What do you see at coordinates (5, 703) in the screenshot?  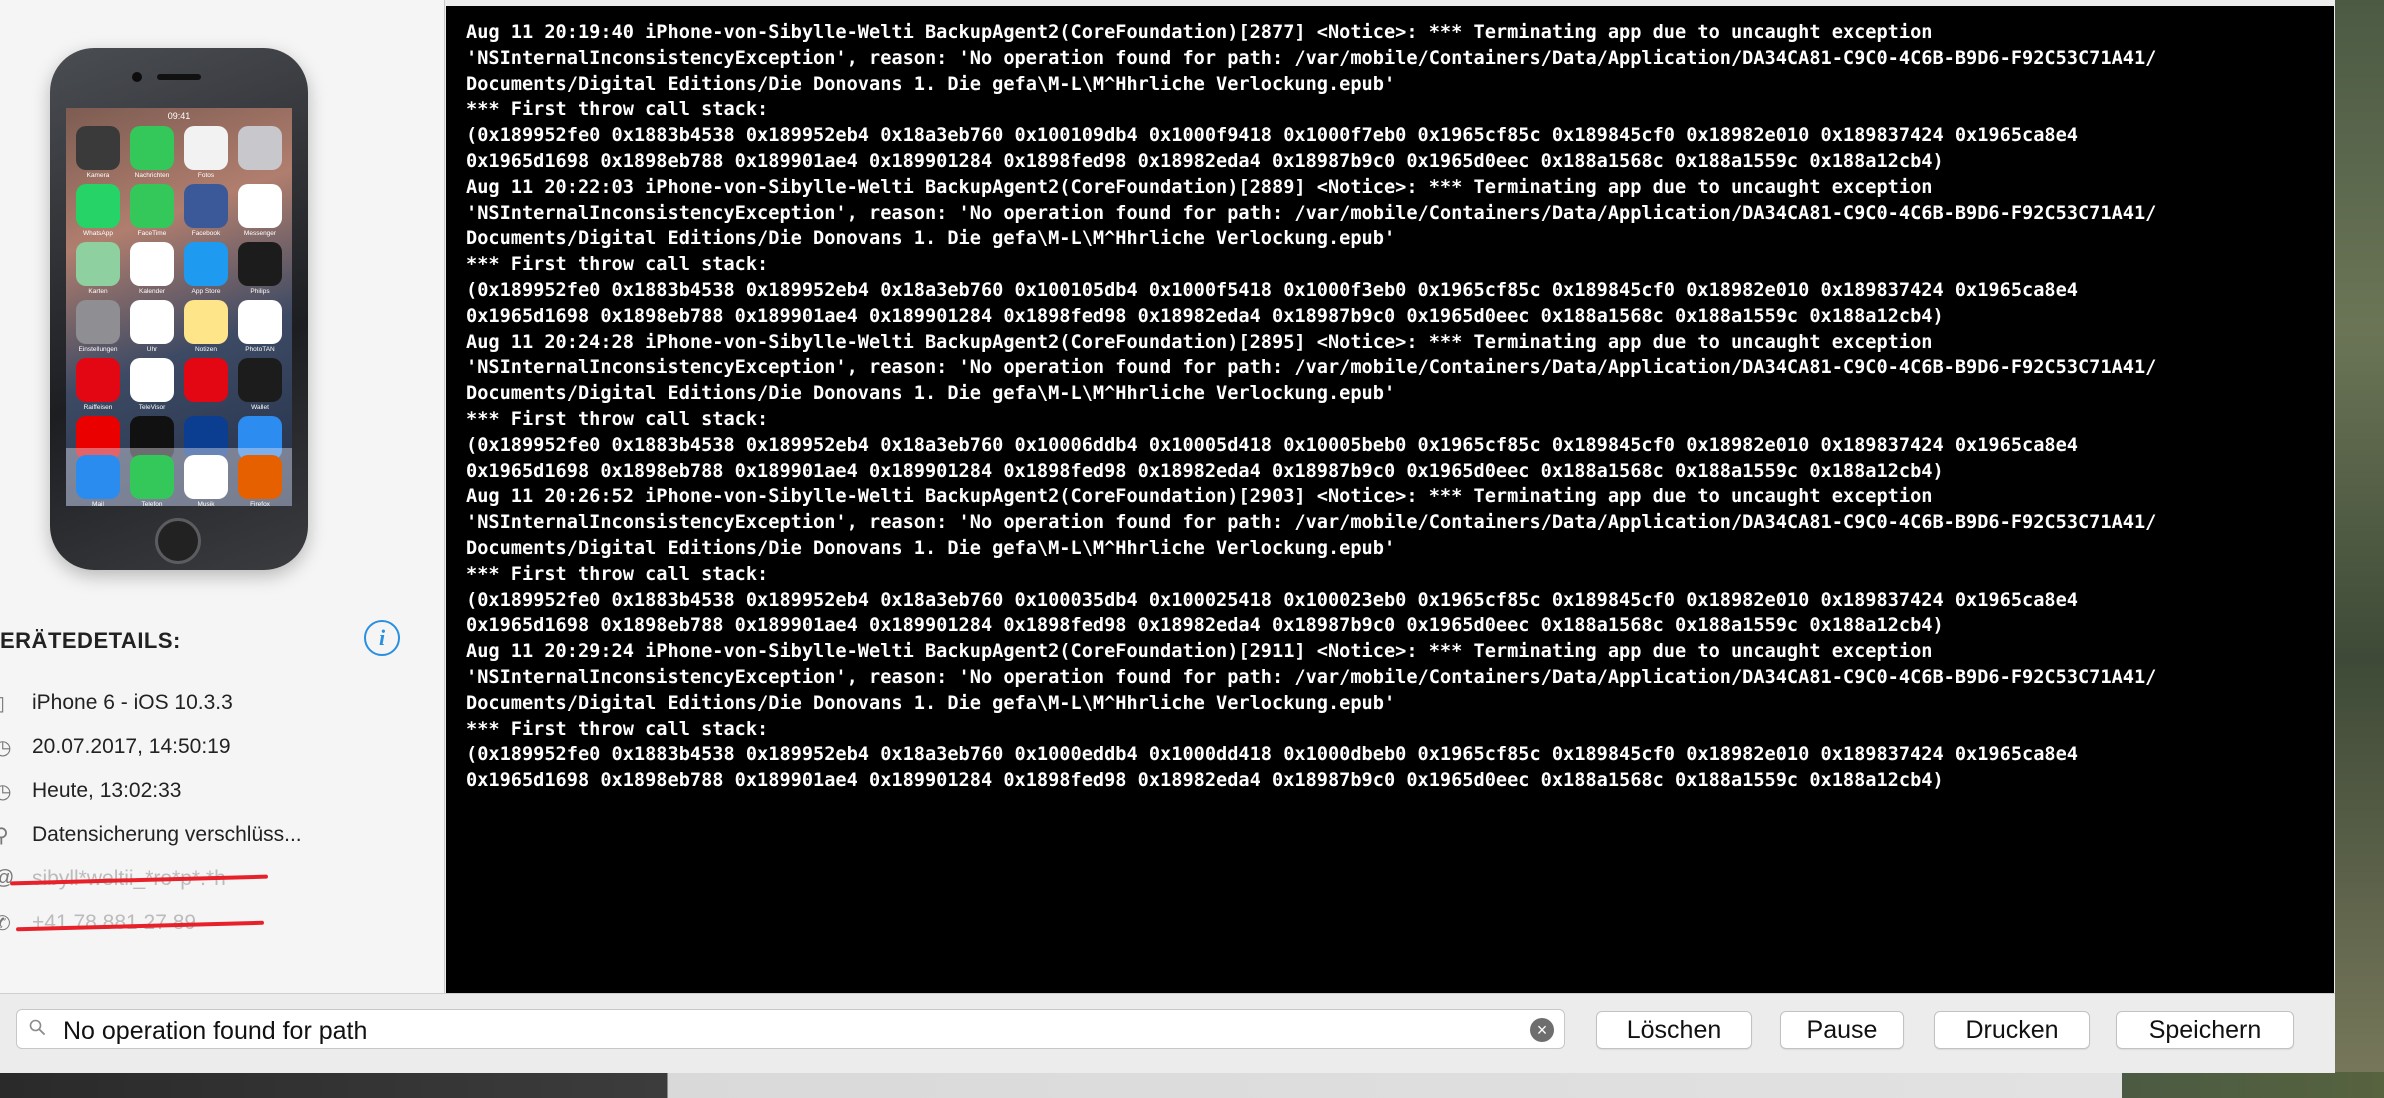 I see `device-icon: ▯` at bounding box center [5, 703].